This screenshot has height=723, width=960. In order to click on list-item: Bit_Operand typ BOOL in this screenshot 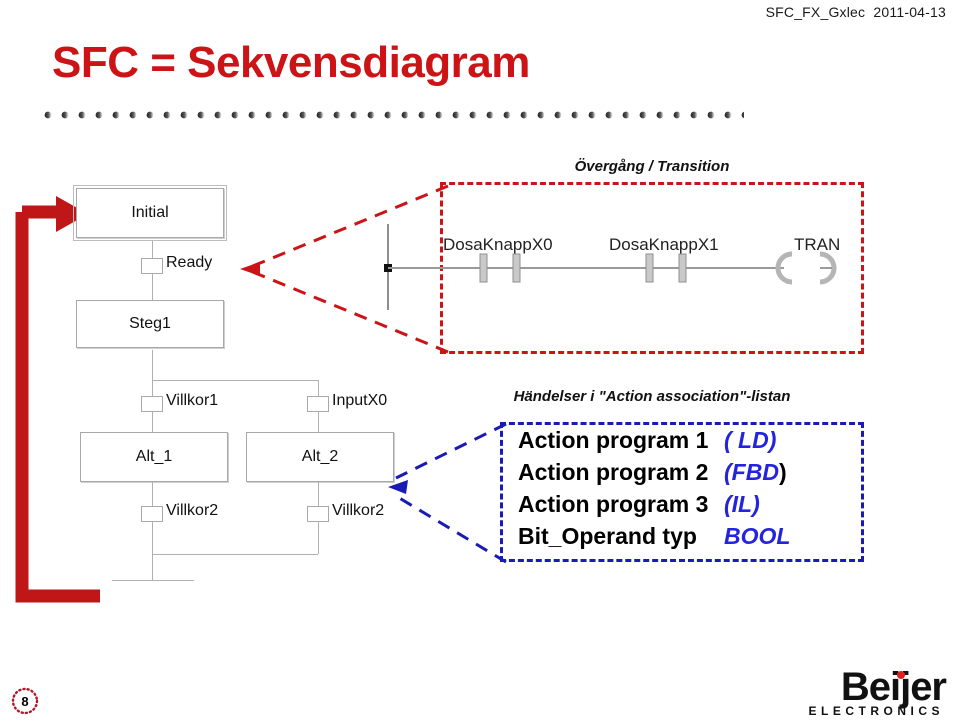, I will do `click(688, 539)`.